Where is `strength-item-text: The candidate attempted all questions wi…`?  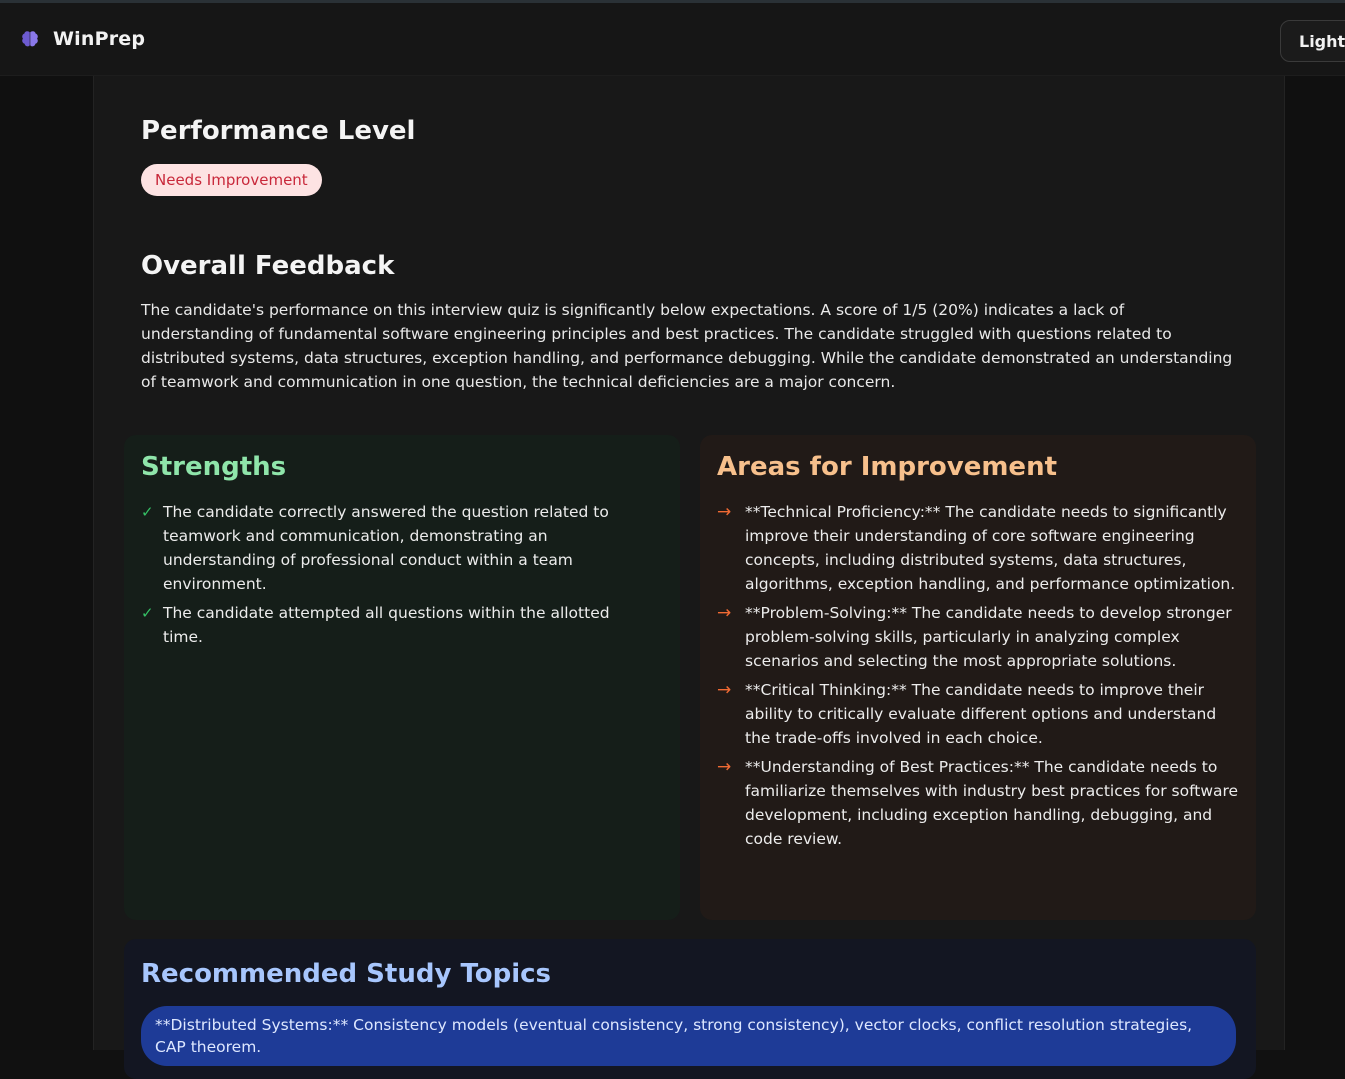 strength-item-text: The candidate attempted all questions wi… is located at coordinates (386, 625).